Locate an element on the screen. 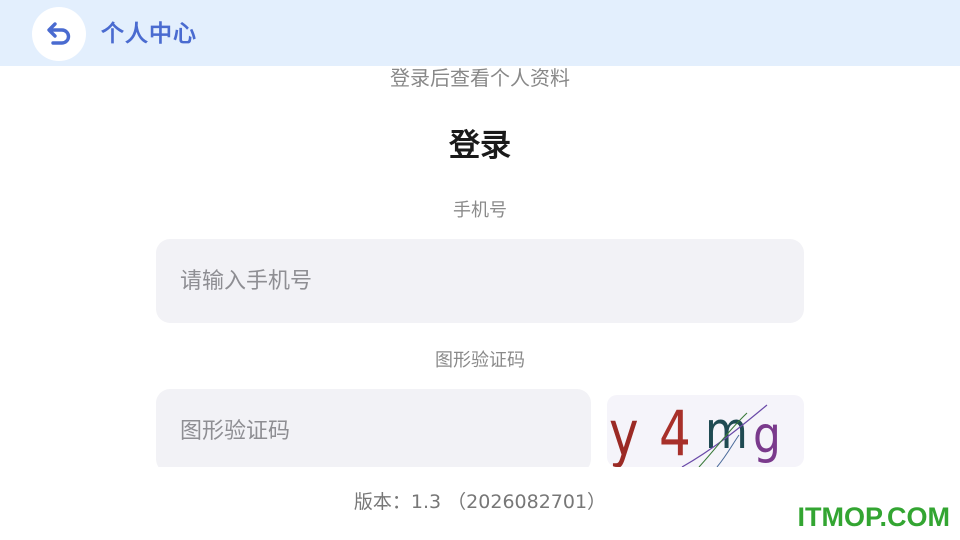 This screenshot has height=540, width=960. captcha-char: 4 is located at coordinates (675, 432).